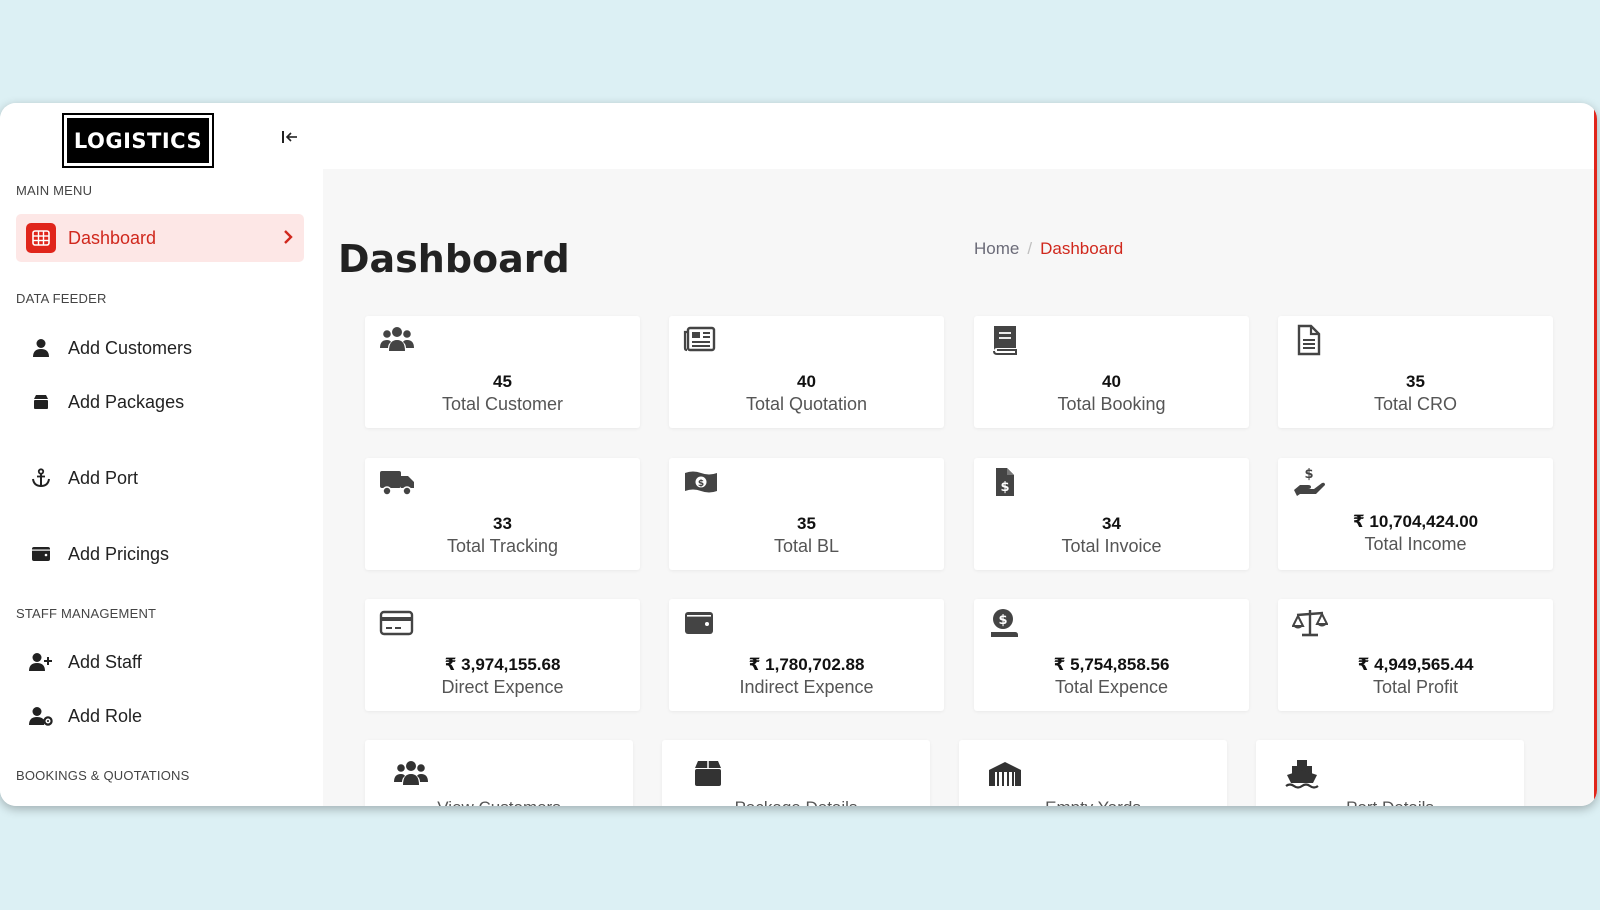 The image size is (1600, 910). What do you see at coordinates (1390, 802) in the screenshot?
I see `quick-link-label: Port Details` at bounding box center [1390, 802].